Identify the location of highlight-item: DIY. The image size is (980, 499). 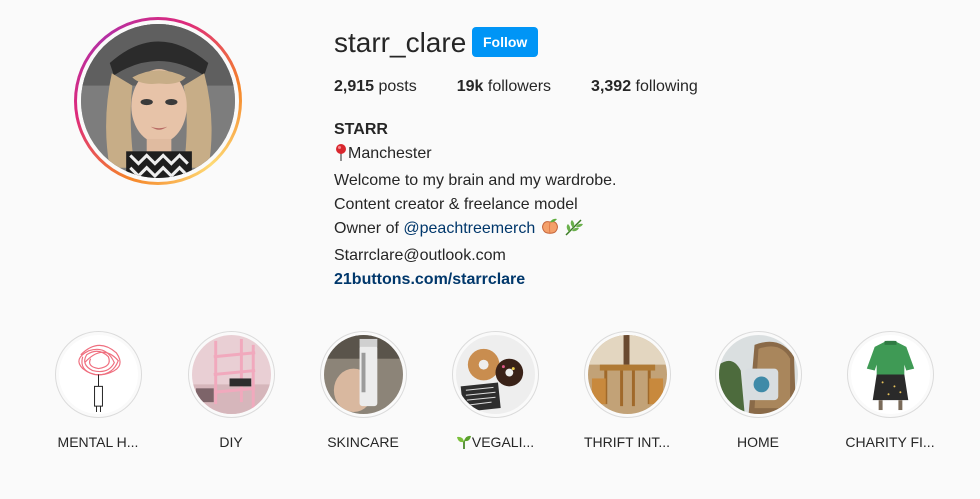
(231, 391).